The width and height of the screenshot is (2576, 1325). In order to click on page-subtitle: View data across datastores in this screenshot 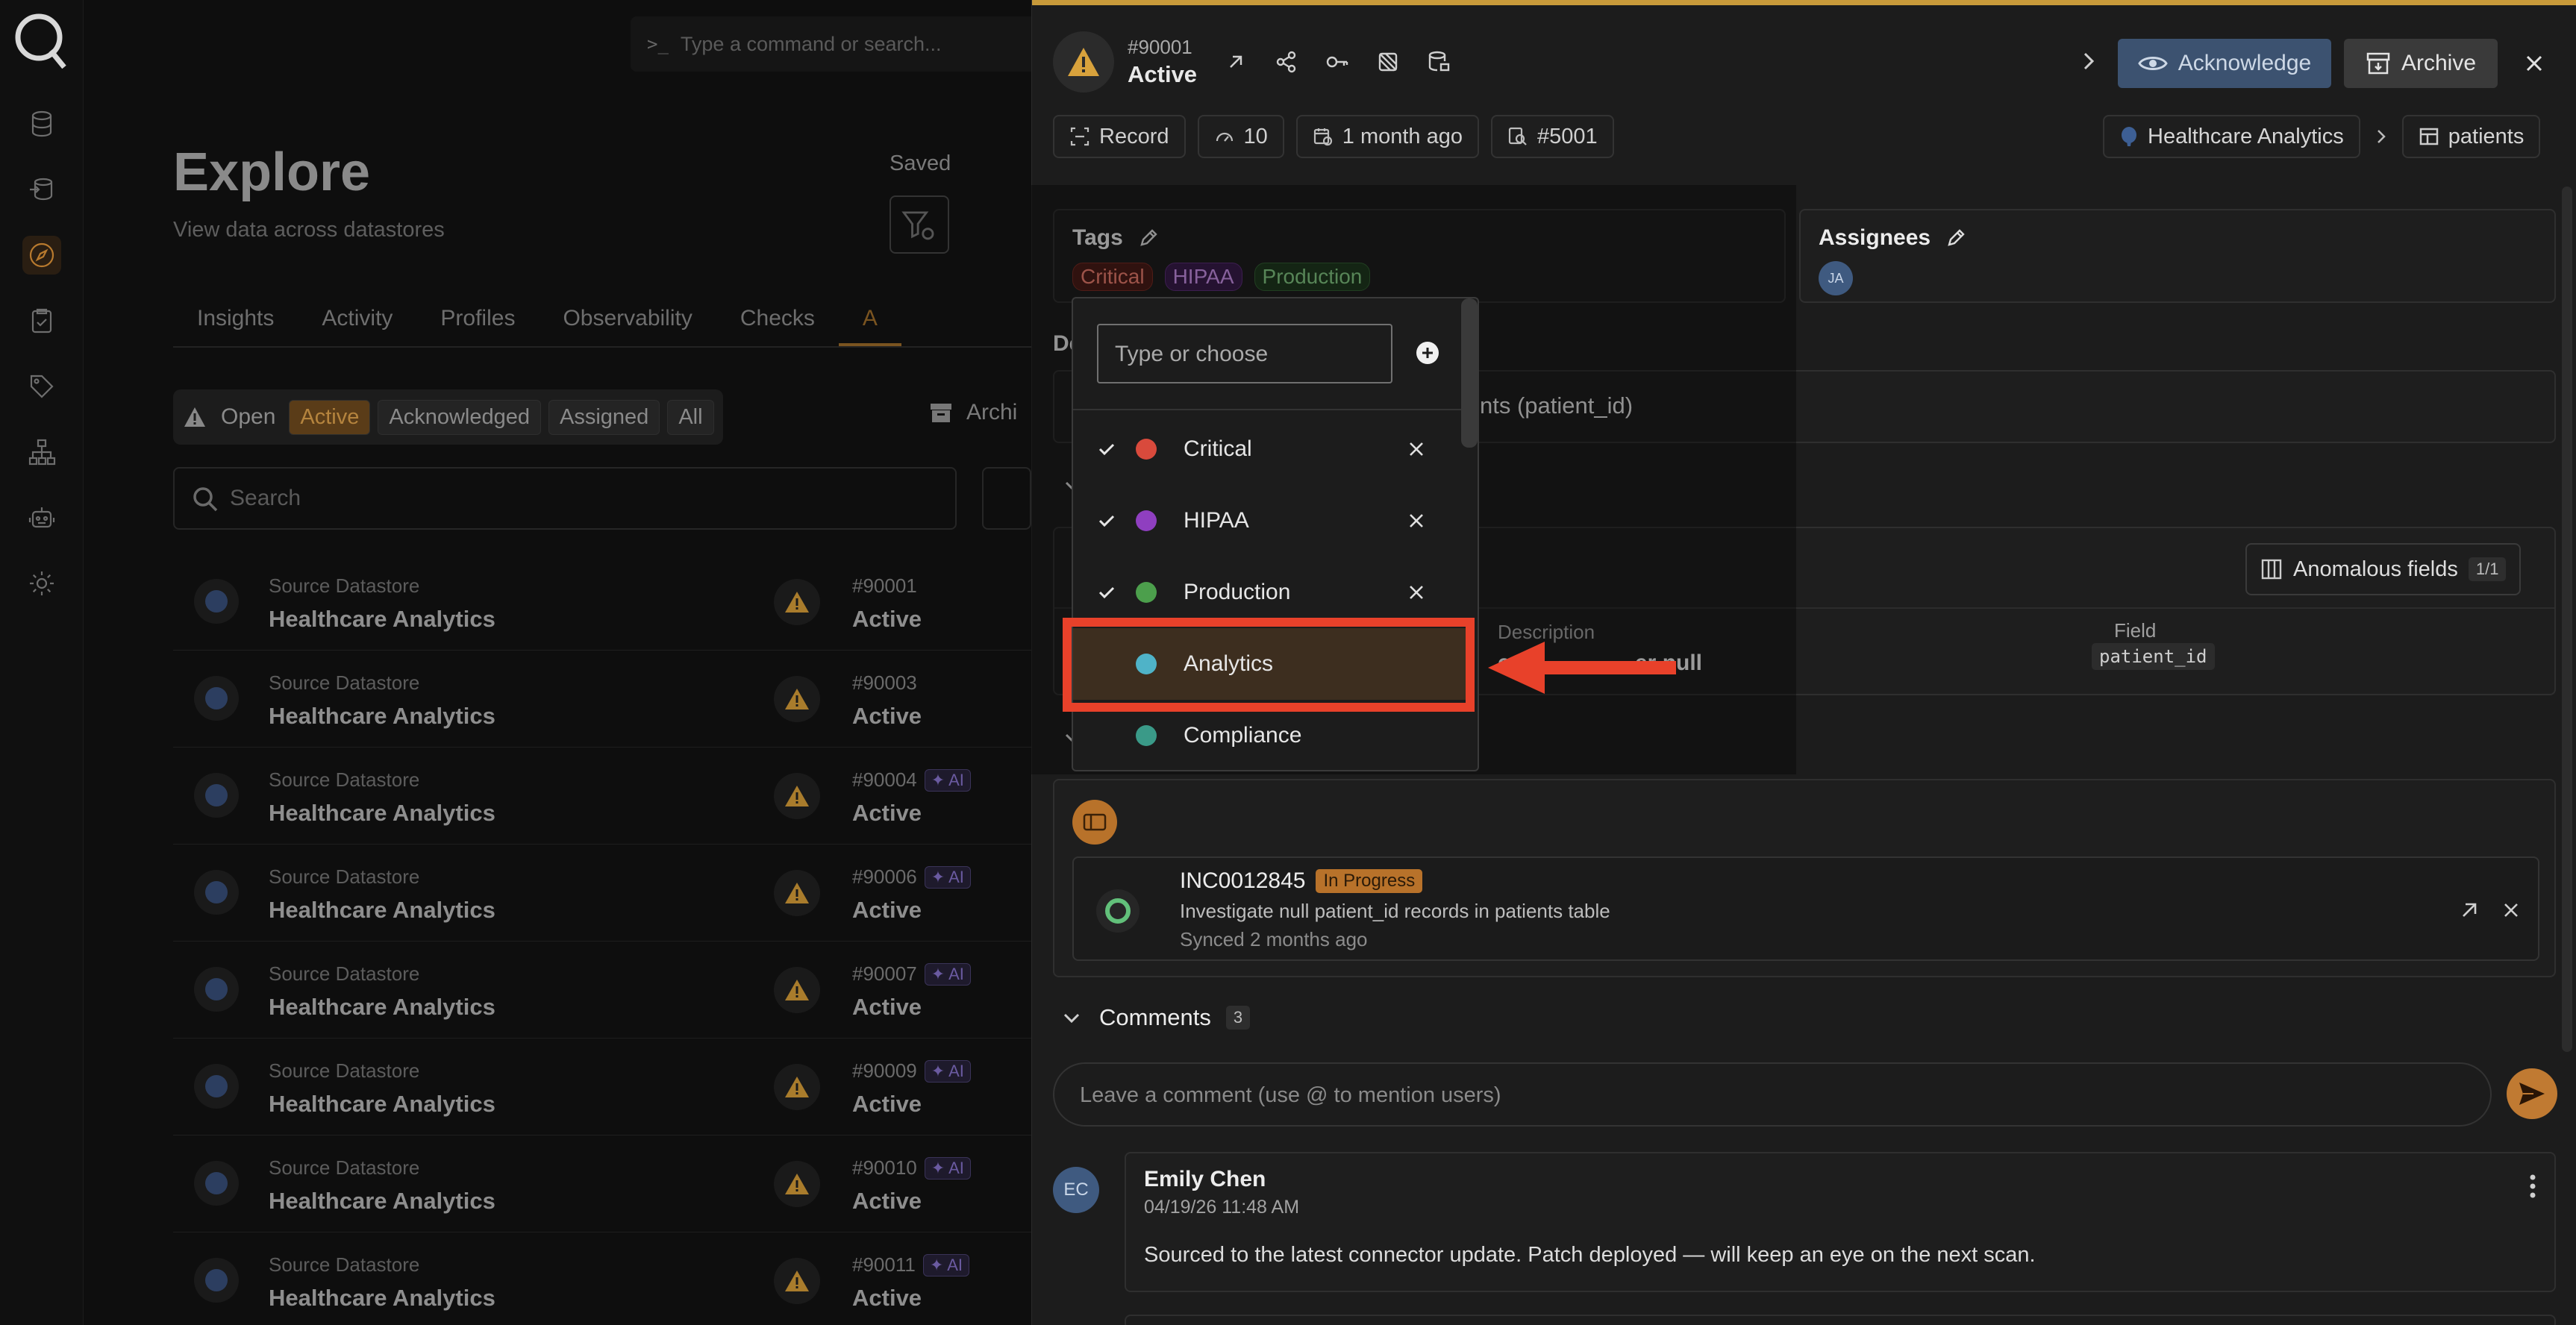, I will do `click(309, 230)`.